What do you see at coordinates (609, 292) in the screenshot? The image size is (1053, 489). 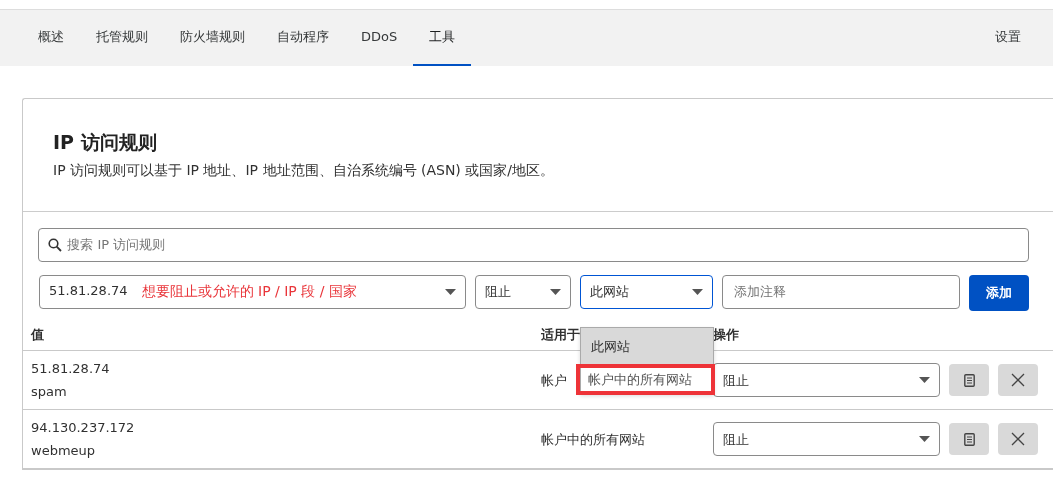 I see `select-value: 此网站` at bounding box center [609, 292].